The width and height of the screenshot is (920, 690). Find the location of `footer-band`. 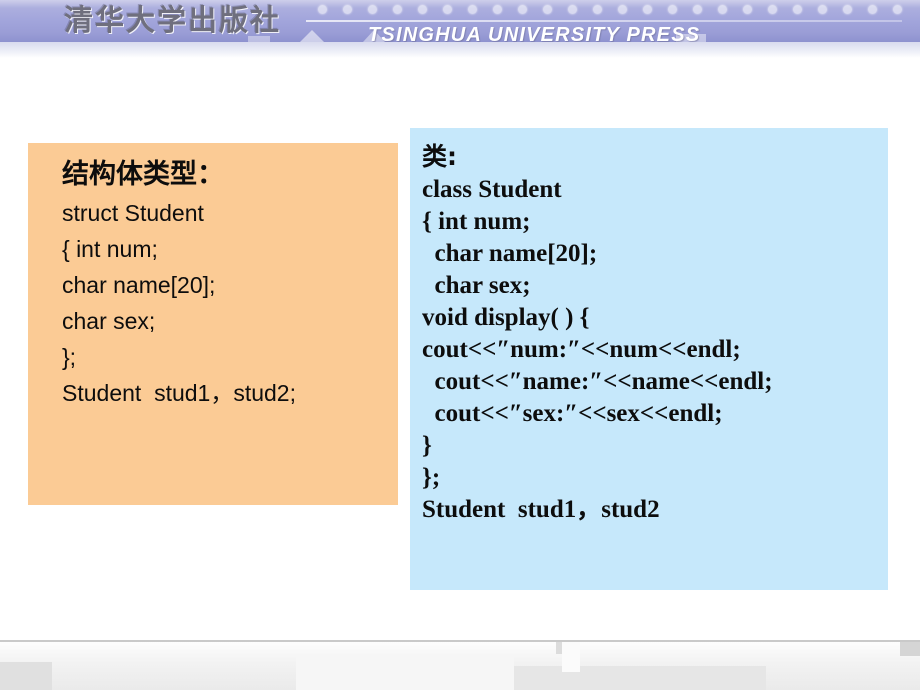

footer-band is located at coordinates (460, 665).